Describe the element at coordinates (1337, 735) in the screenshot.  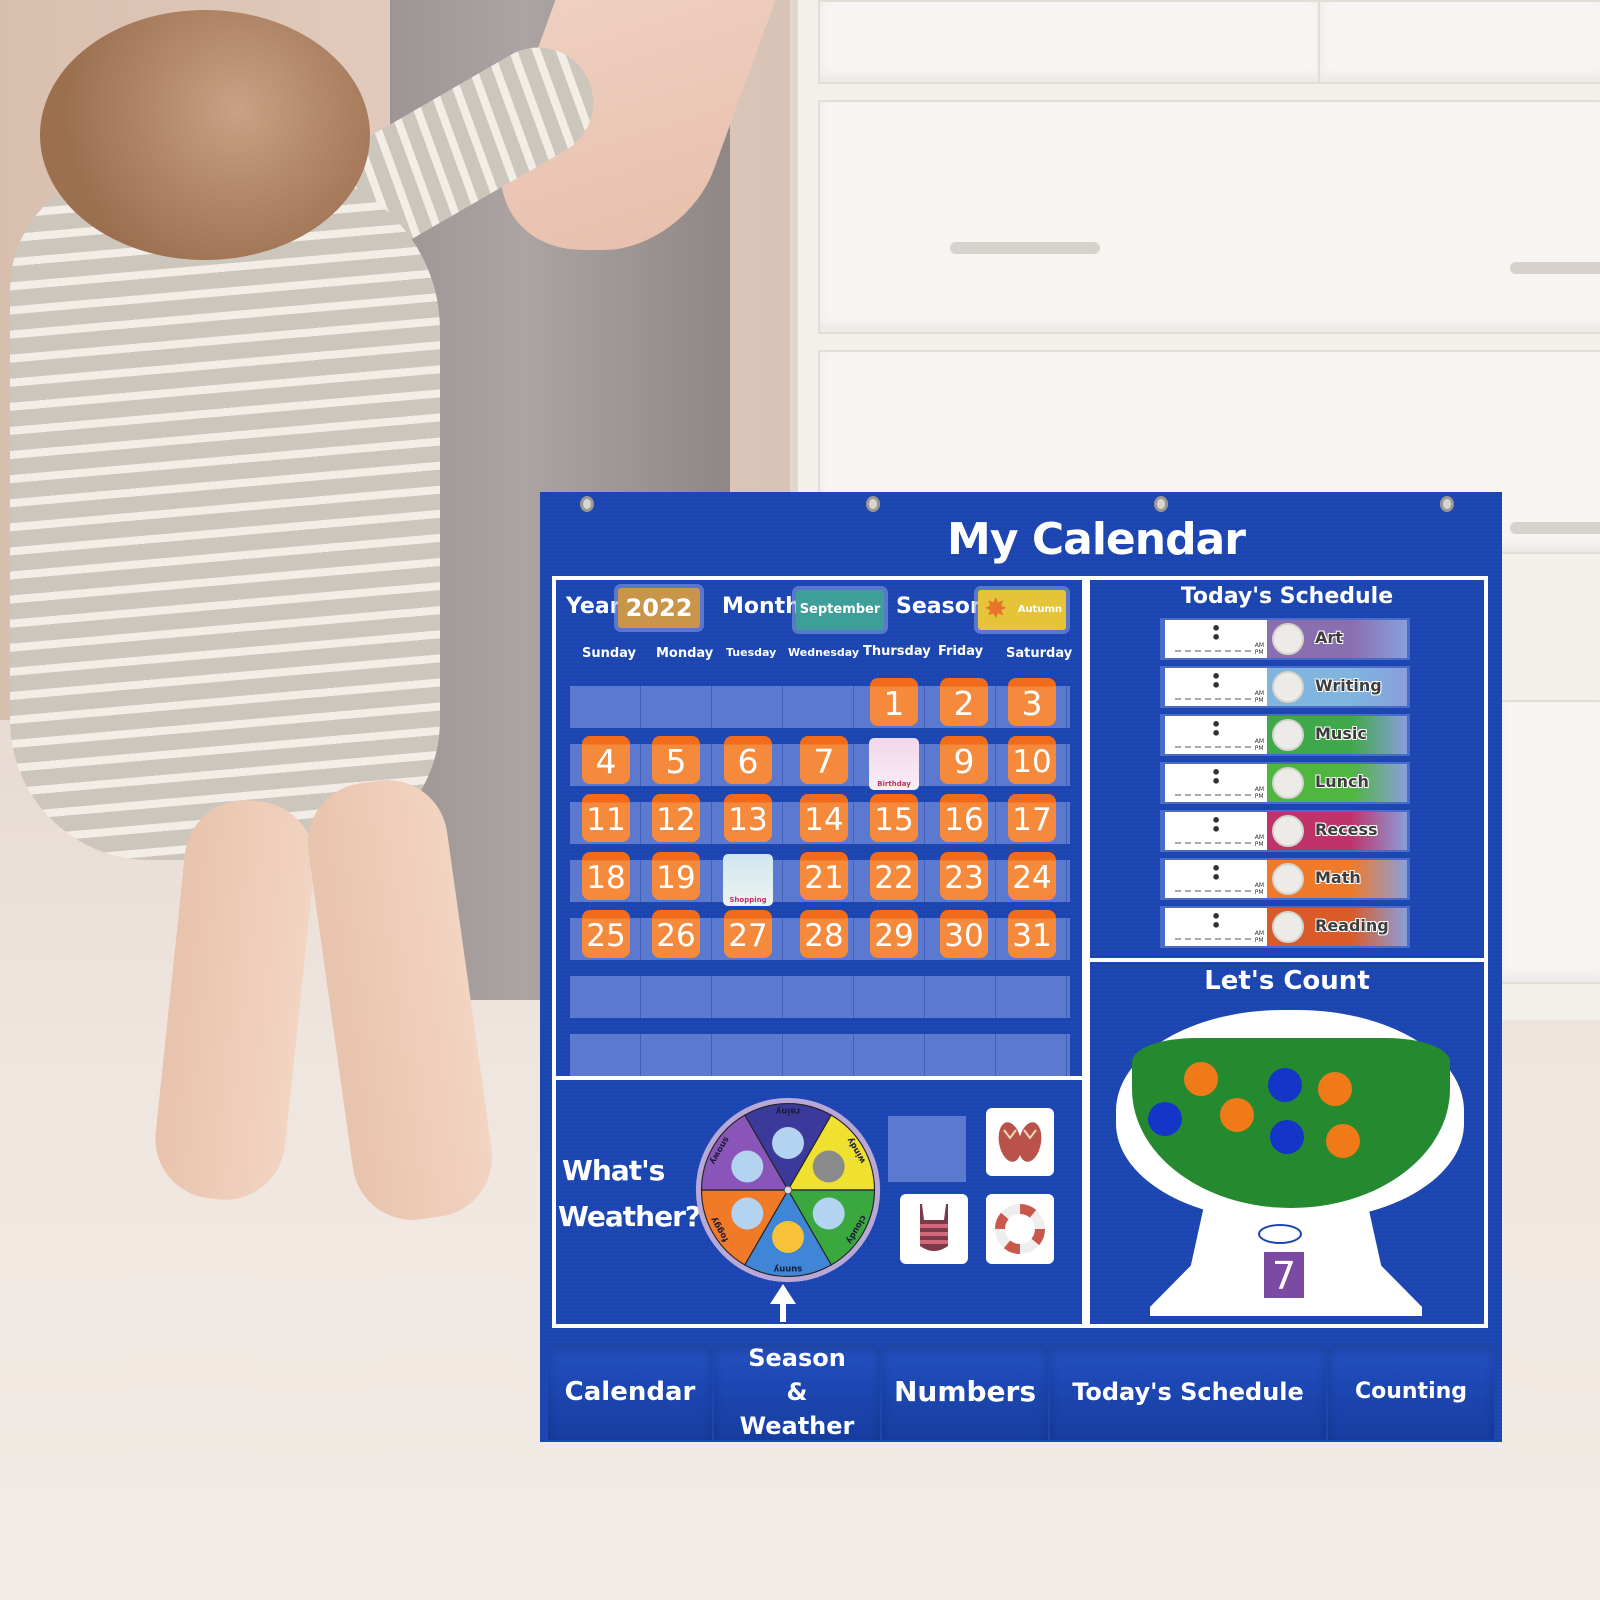
I see `activity-card-music: Music` at that location.